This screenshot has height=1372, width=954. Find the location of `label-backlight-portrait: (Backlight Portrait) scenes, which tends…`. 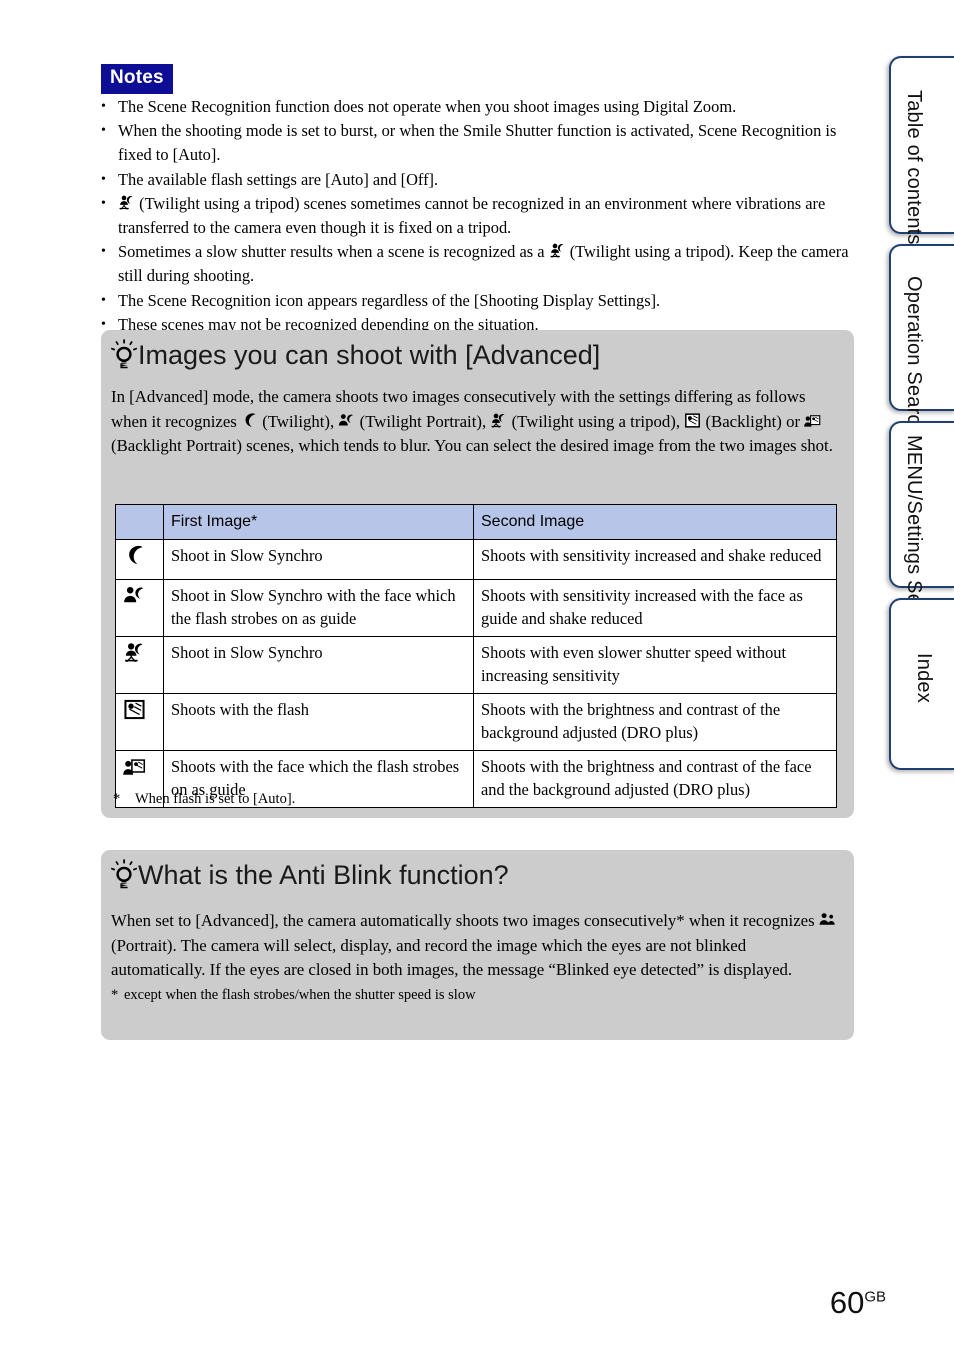

label-backlight-portrait: (Backlight Portrait) scenes, which tends… is located at coordinates (271, 445).